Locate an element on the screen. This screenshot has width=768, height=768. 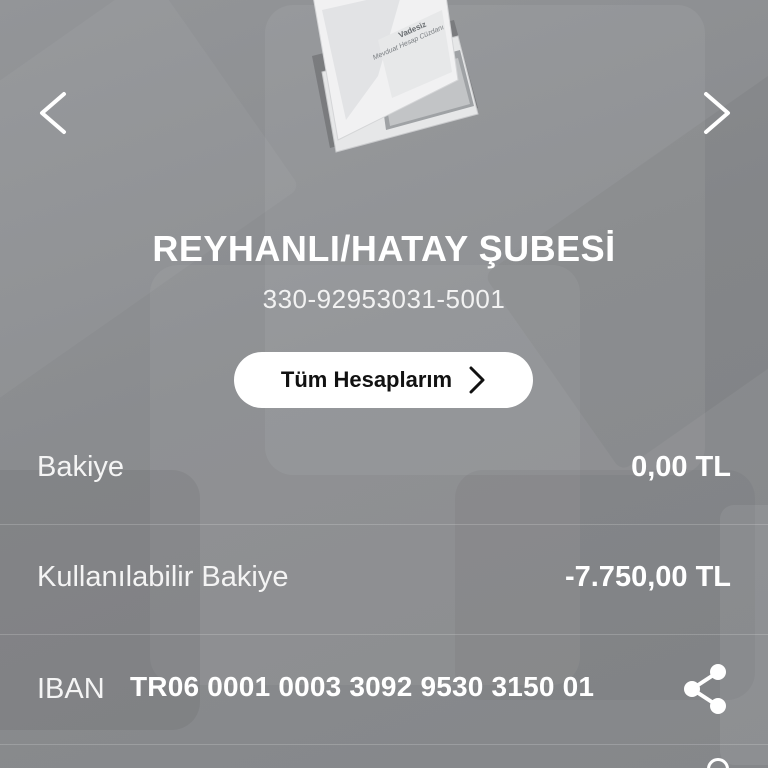
balance-label: Bakiye is located at coordinates (81, 467).